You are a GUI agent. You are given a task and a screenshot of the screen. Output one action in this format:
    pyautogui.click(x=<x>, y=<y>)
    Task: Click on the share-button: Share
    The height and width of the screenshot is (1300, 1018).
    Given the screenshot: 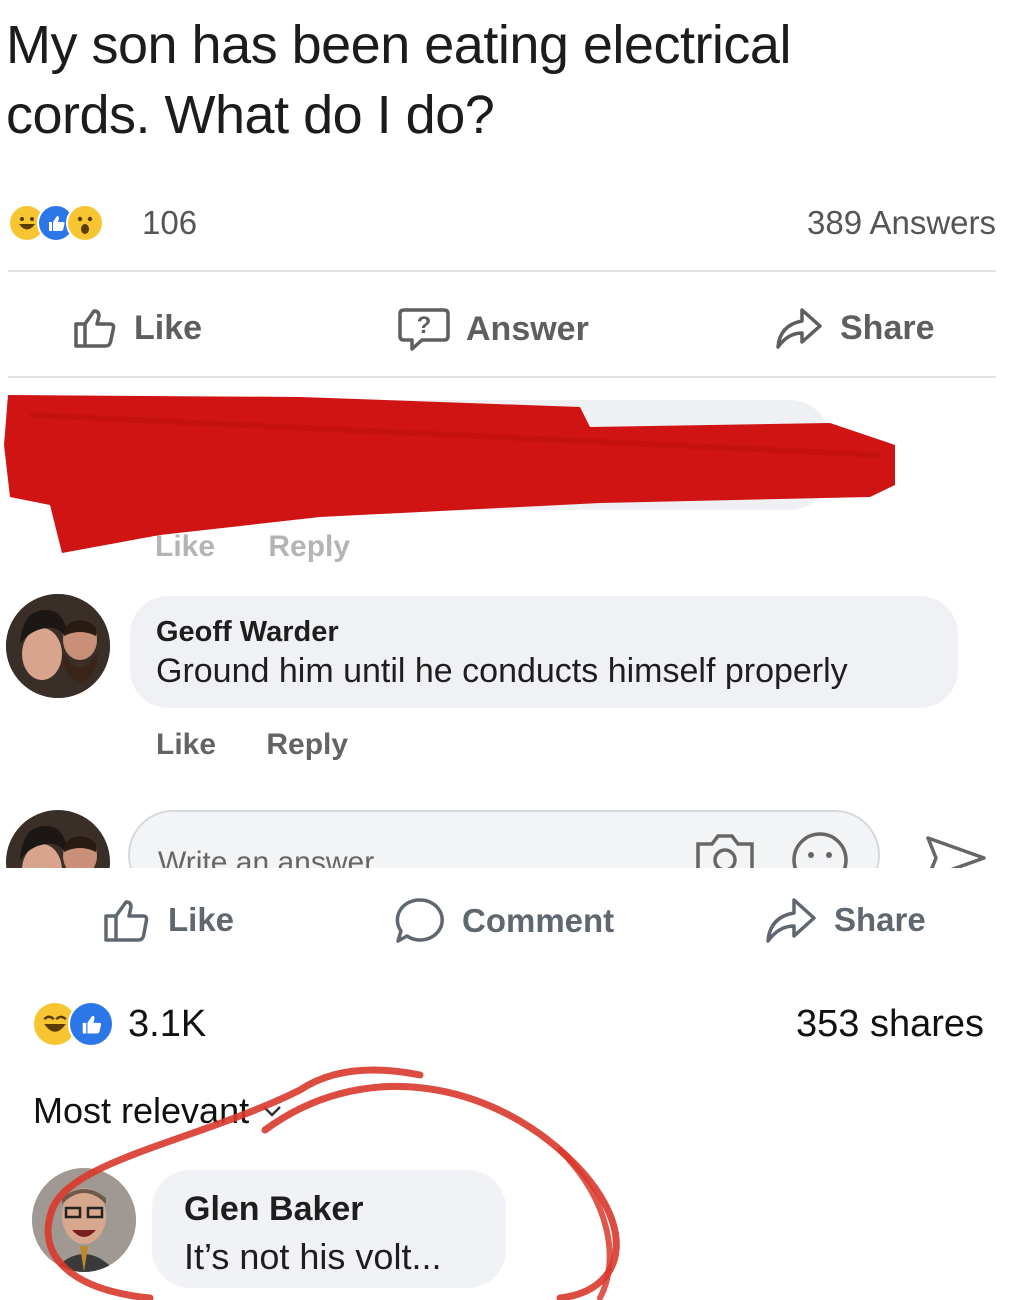 What is the action you would take?
    pyautogui.click(x=854, y=328)
    